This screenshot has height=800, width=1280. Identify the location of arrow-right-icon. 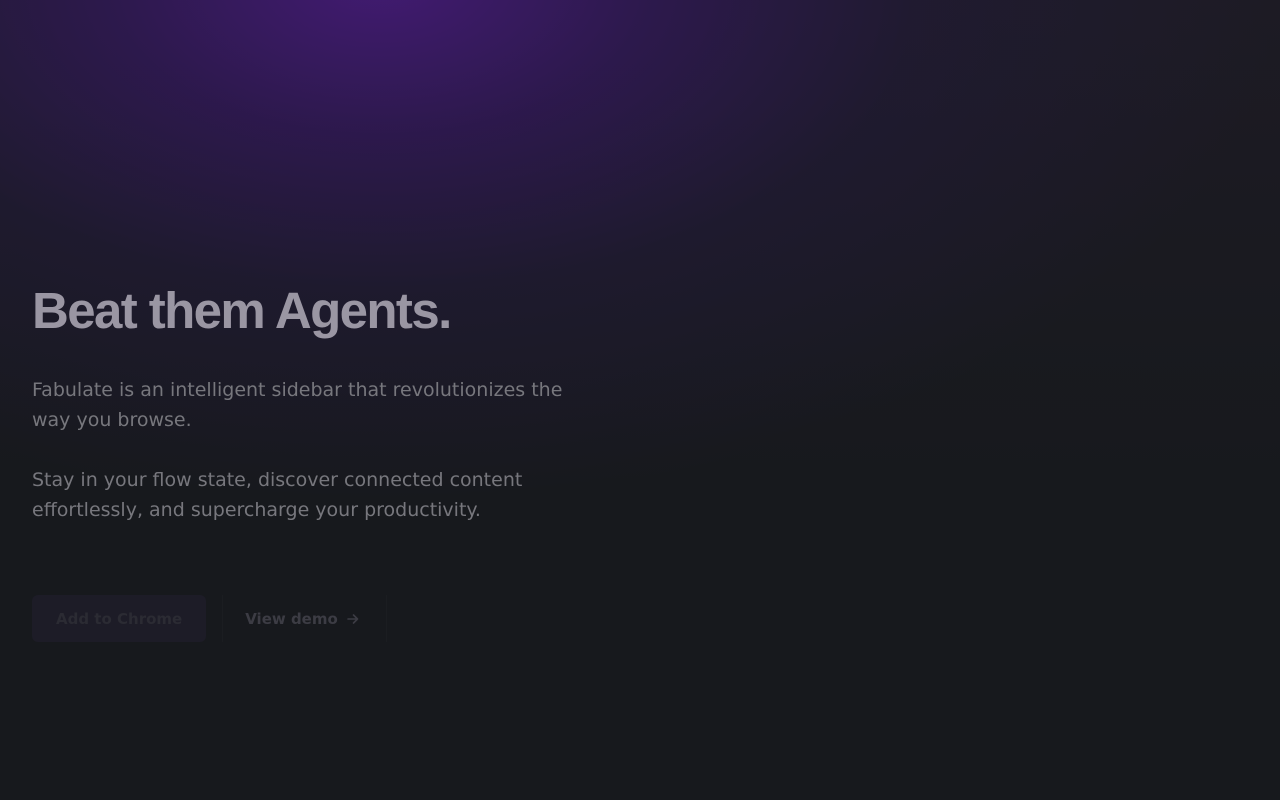
(353, 619).